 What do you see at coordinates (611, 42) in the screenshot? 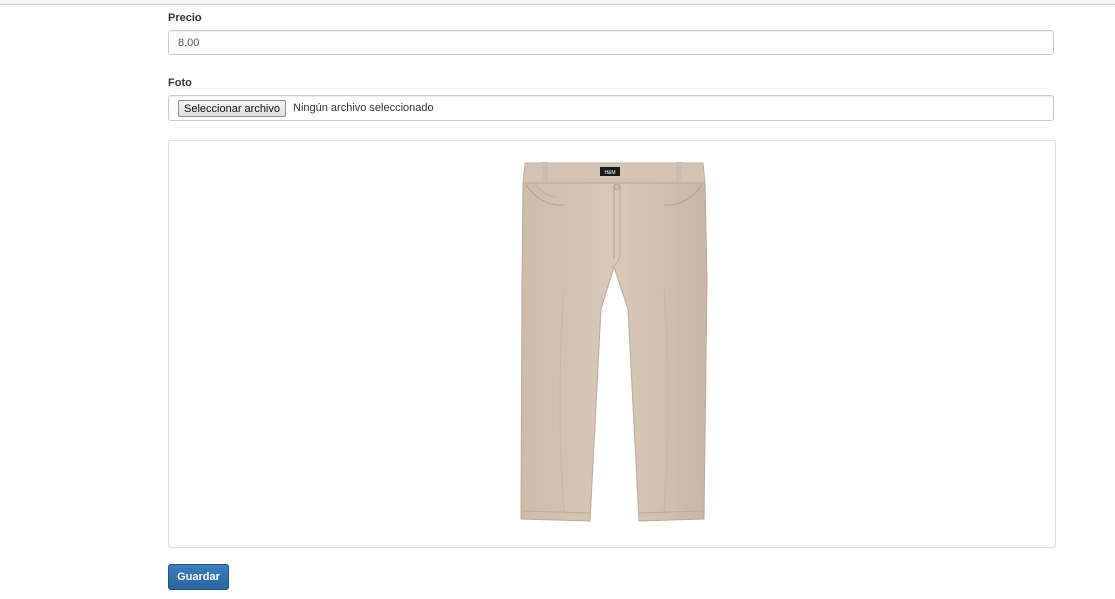
I see `price-input: 8.00` at bounding box center [611, 42].